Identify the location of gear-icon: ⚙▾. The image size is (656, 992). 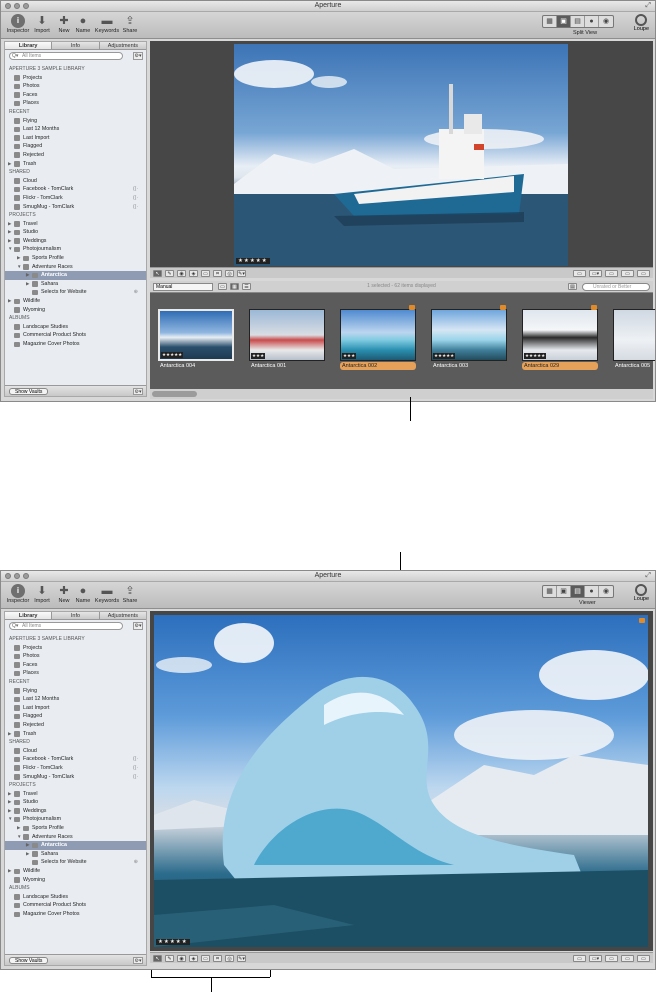
(138, 391).